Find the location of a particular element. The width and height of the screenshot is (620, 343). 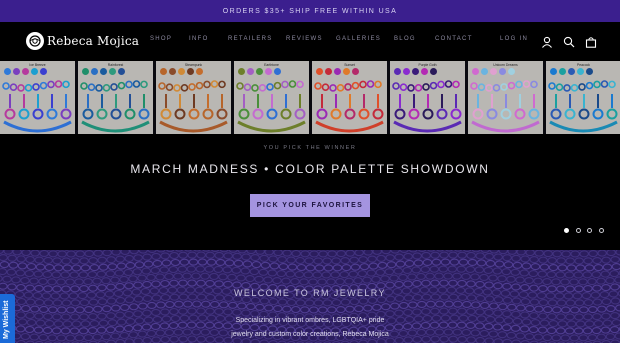

pick-favorites-button: PICK YOUR FAVORITES is located at coordinates (310, 205).